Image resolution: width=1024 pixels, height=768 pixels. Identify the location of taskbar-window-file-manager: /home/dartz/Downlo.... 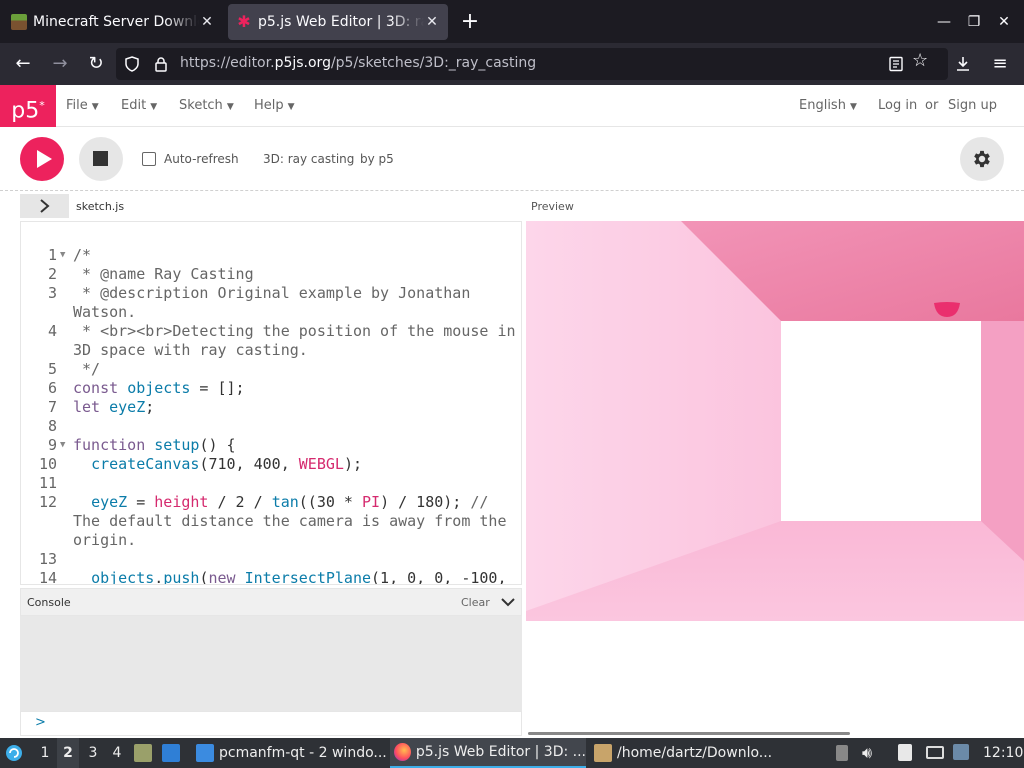
(690, 753).